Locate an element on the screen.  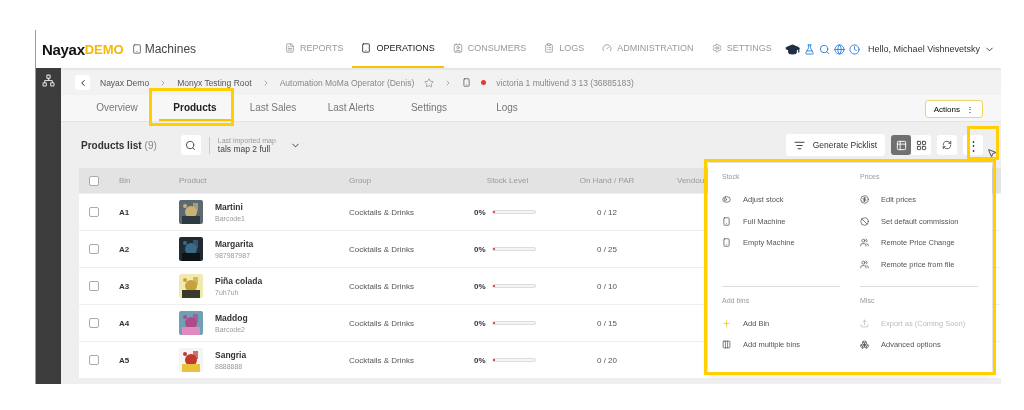
table-icon is located at coordinates (901, 145).